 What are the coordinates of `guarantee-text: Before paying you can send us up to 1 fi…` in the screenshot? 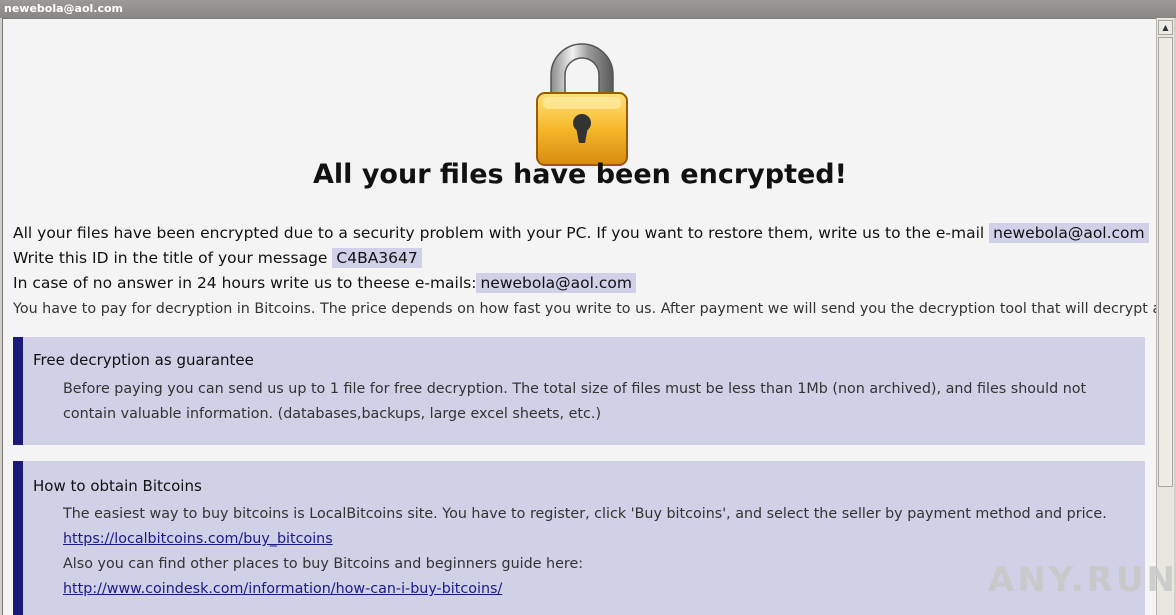 It's located at (575, 401).